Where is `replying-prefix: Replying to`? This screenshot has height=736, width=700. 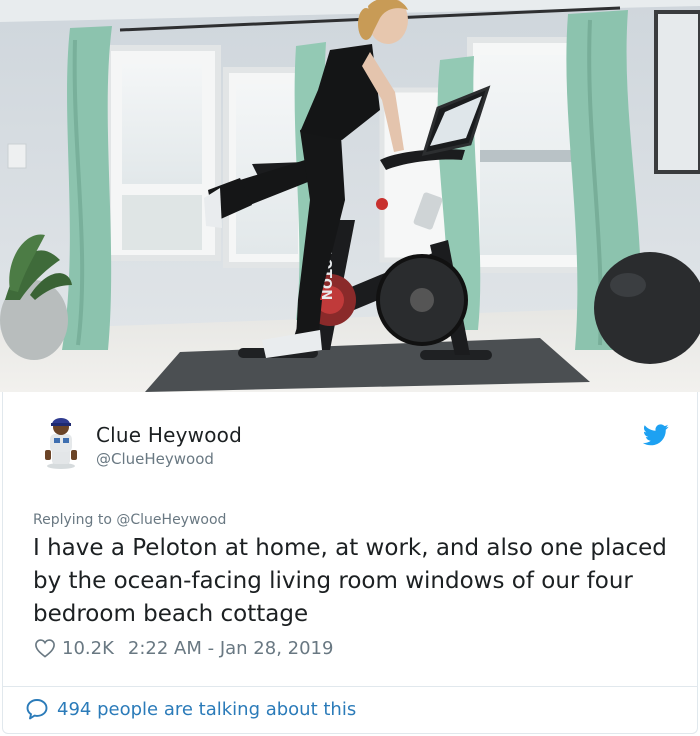
replying-prefix: Replying to is located at coordinates (72, 520).